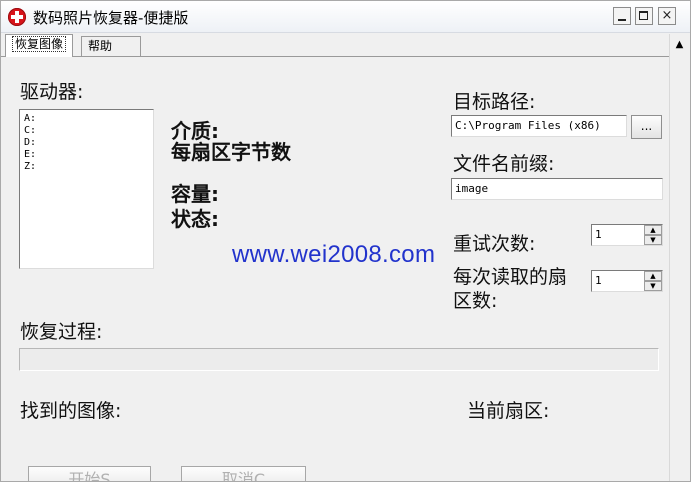  What do you see at coordinates (86, 155) in the screenshot?
I see `drive-item: E:` at bounding box center [86, 155].